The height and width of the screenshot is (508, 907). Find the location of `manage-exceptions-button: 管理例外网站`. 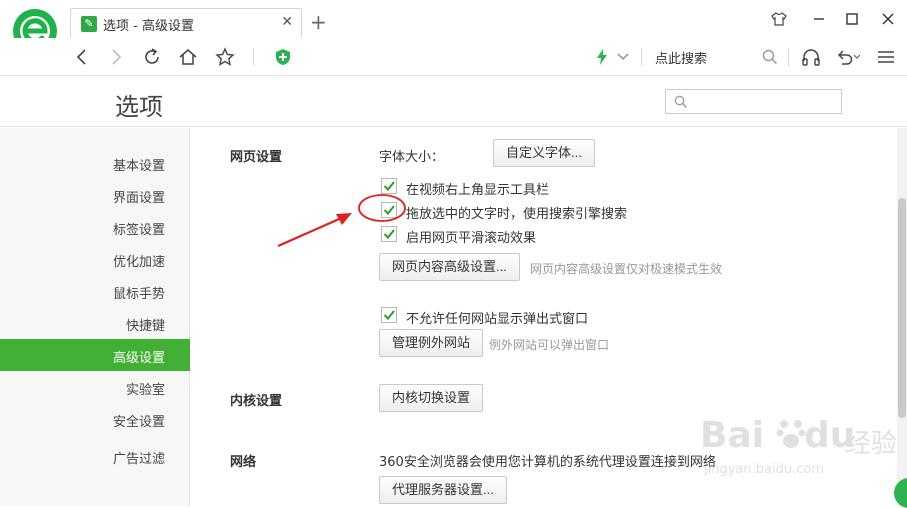

manage-exceptions-button: 管理例外网站 is located at coordinates (431, 343).